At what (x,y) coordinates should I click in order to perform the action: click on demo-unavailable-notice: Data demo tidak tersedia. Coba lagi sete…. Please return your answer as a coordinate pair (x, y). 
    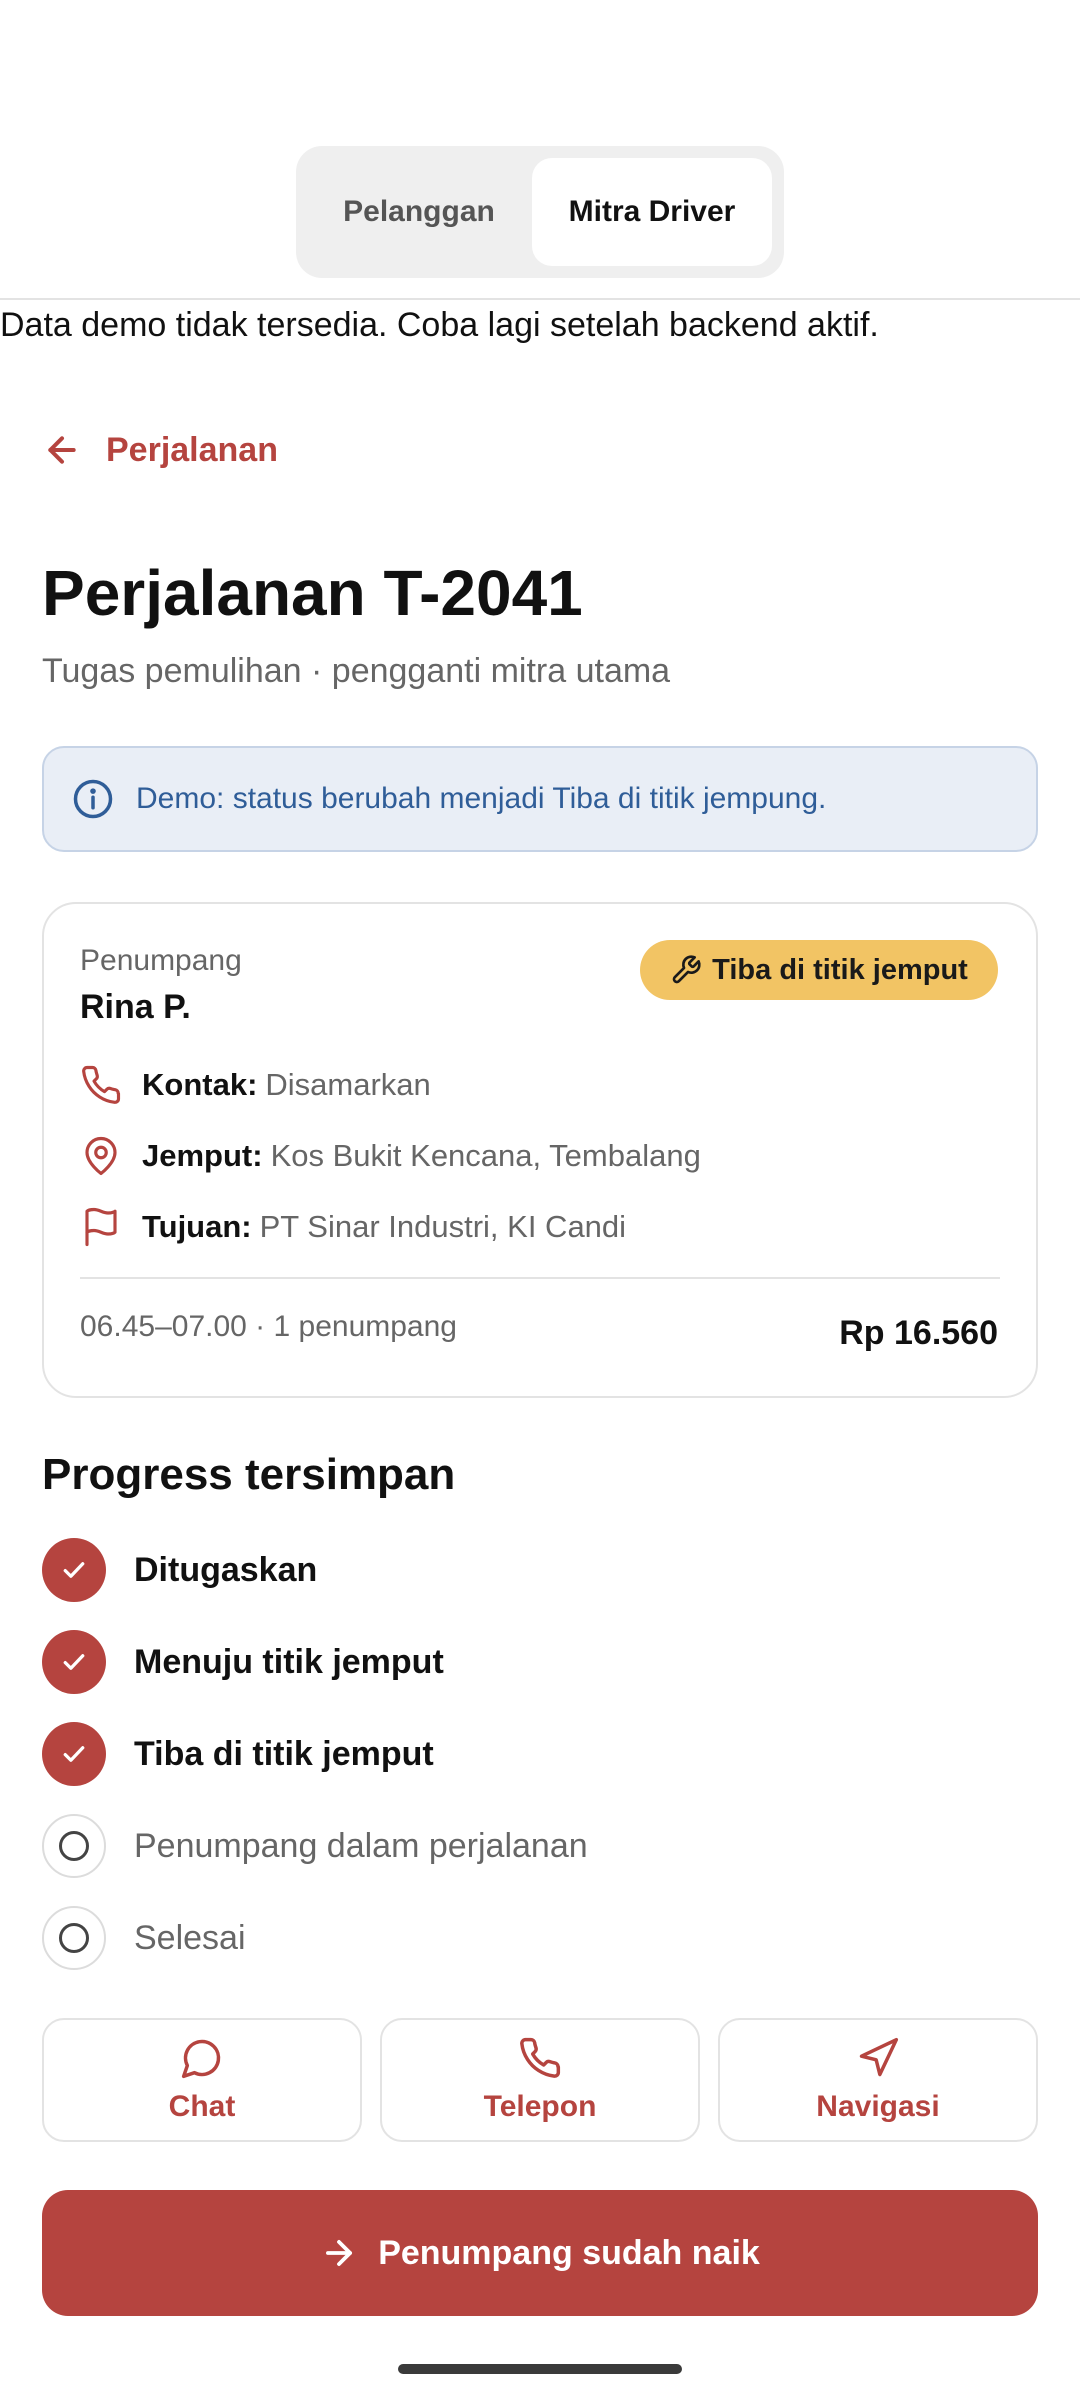
    Looking at the image, I should click on (439, 325).